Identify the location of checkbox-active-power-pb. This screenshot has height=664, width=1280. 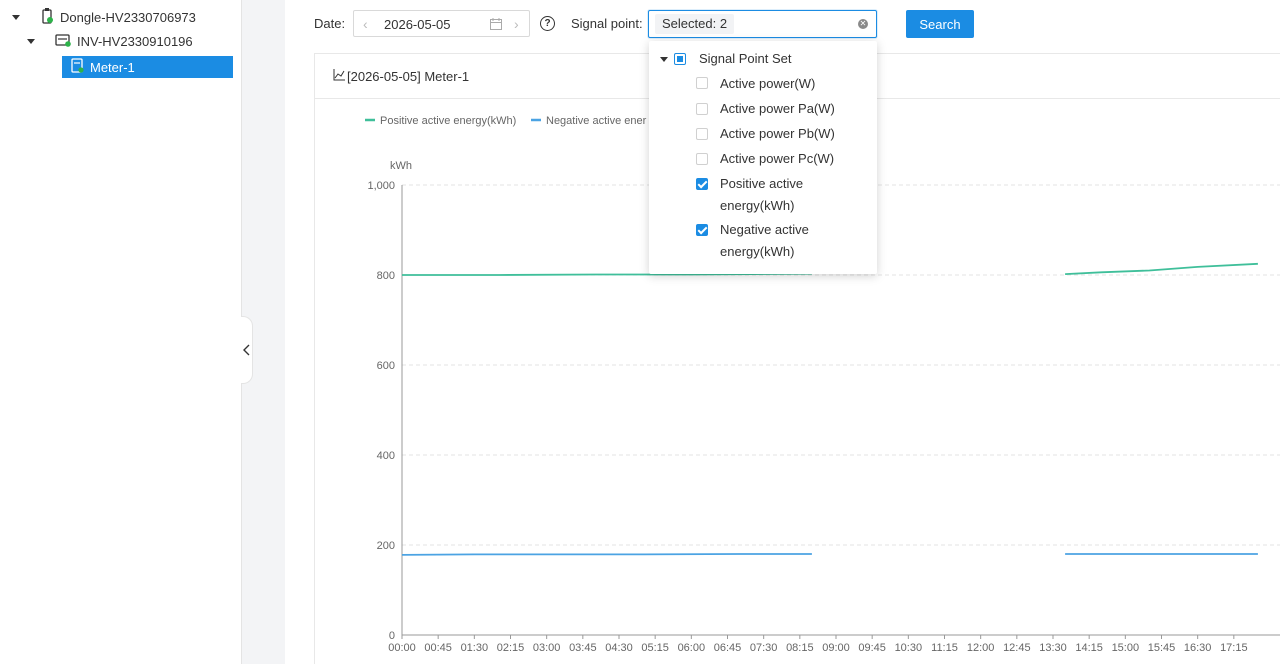
(702, 134).